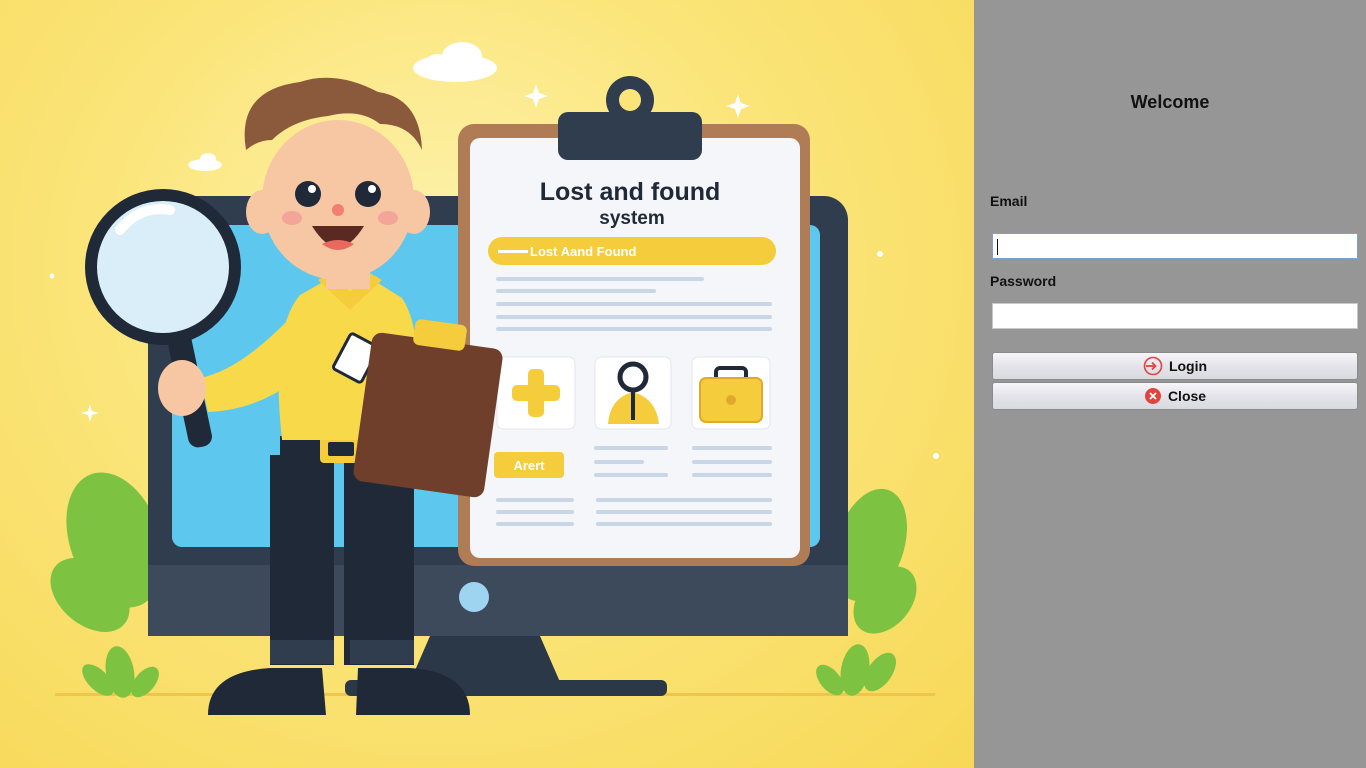 The image size is (1366, 768). I want to click on password-label: Password, so click(1023, 281).